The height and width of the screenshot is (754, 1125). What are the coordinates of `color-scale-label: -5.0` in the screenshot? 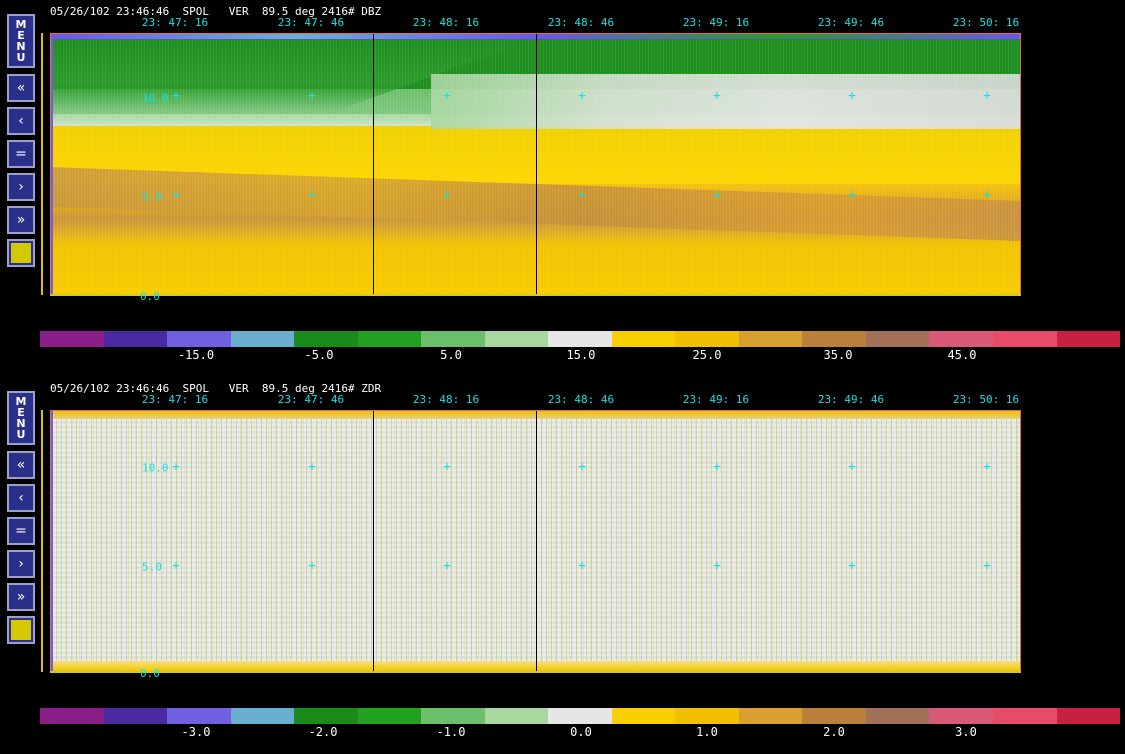 It's located at (319, 355).